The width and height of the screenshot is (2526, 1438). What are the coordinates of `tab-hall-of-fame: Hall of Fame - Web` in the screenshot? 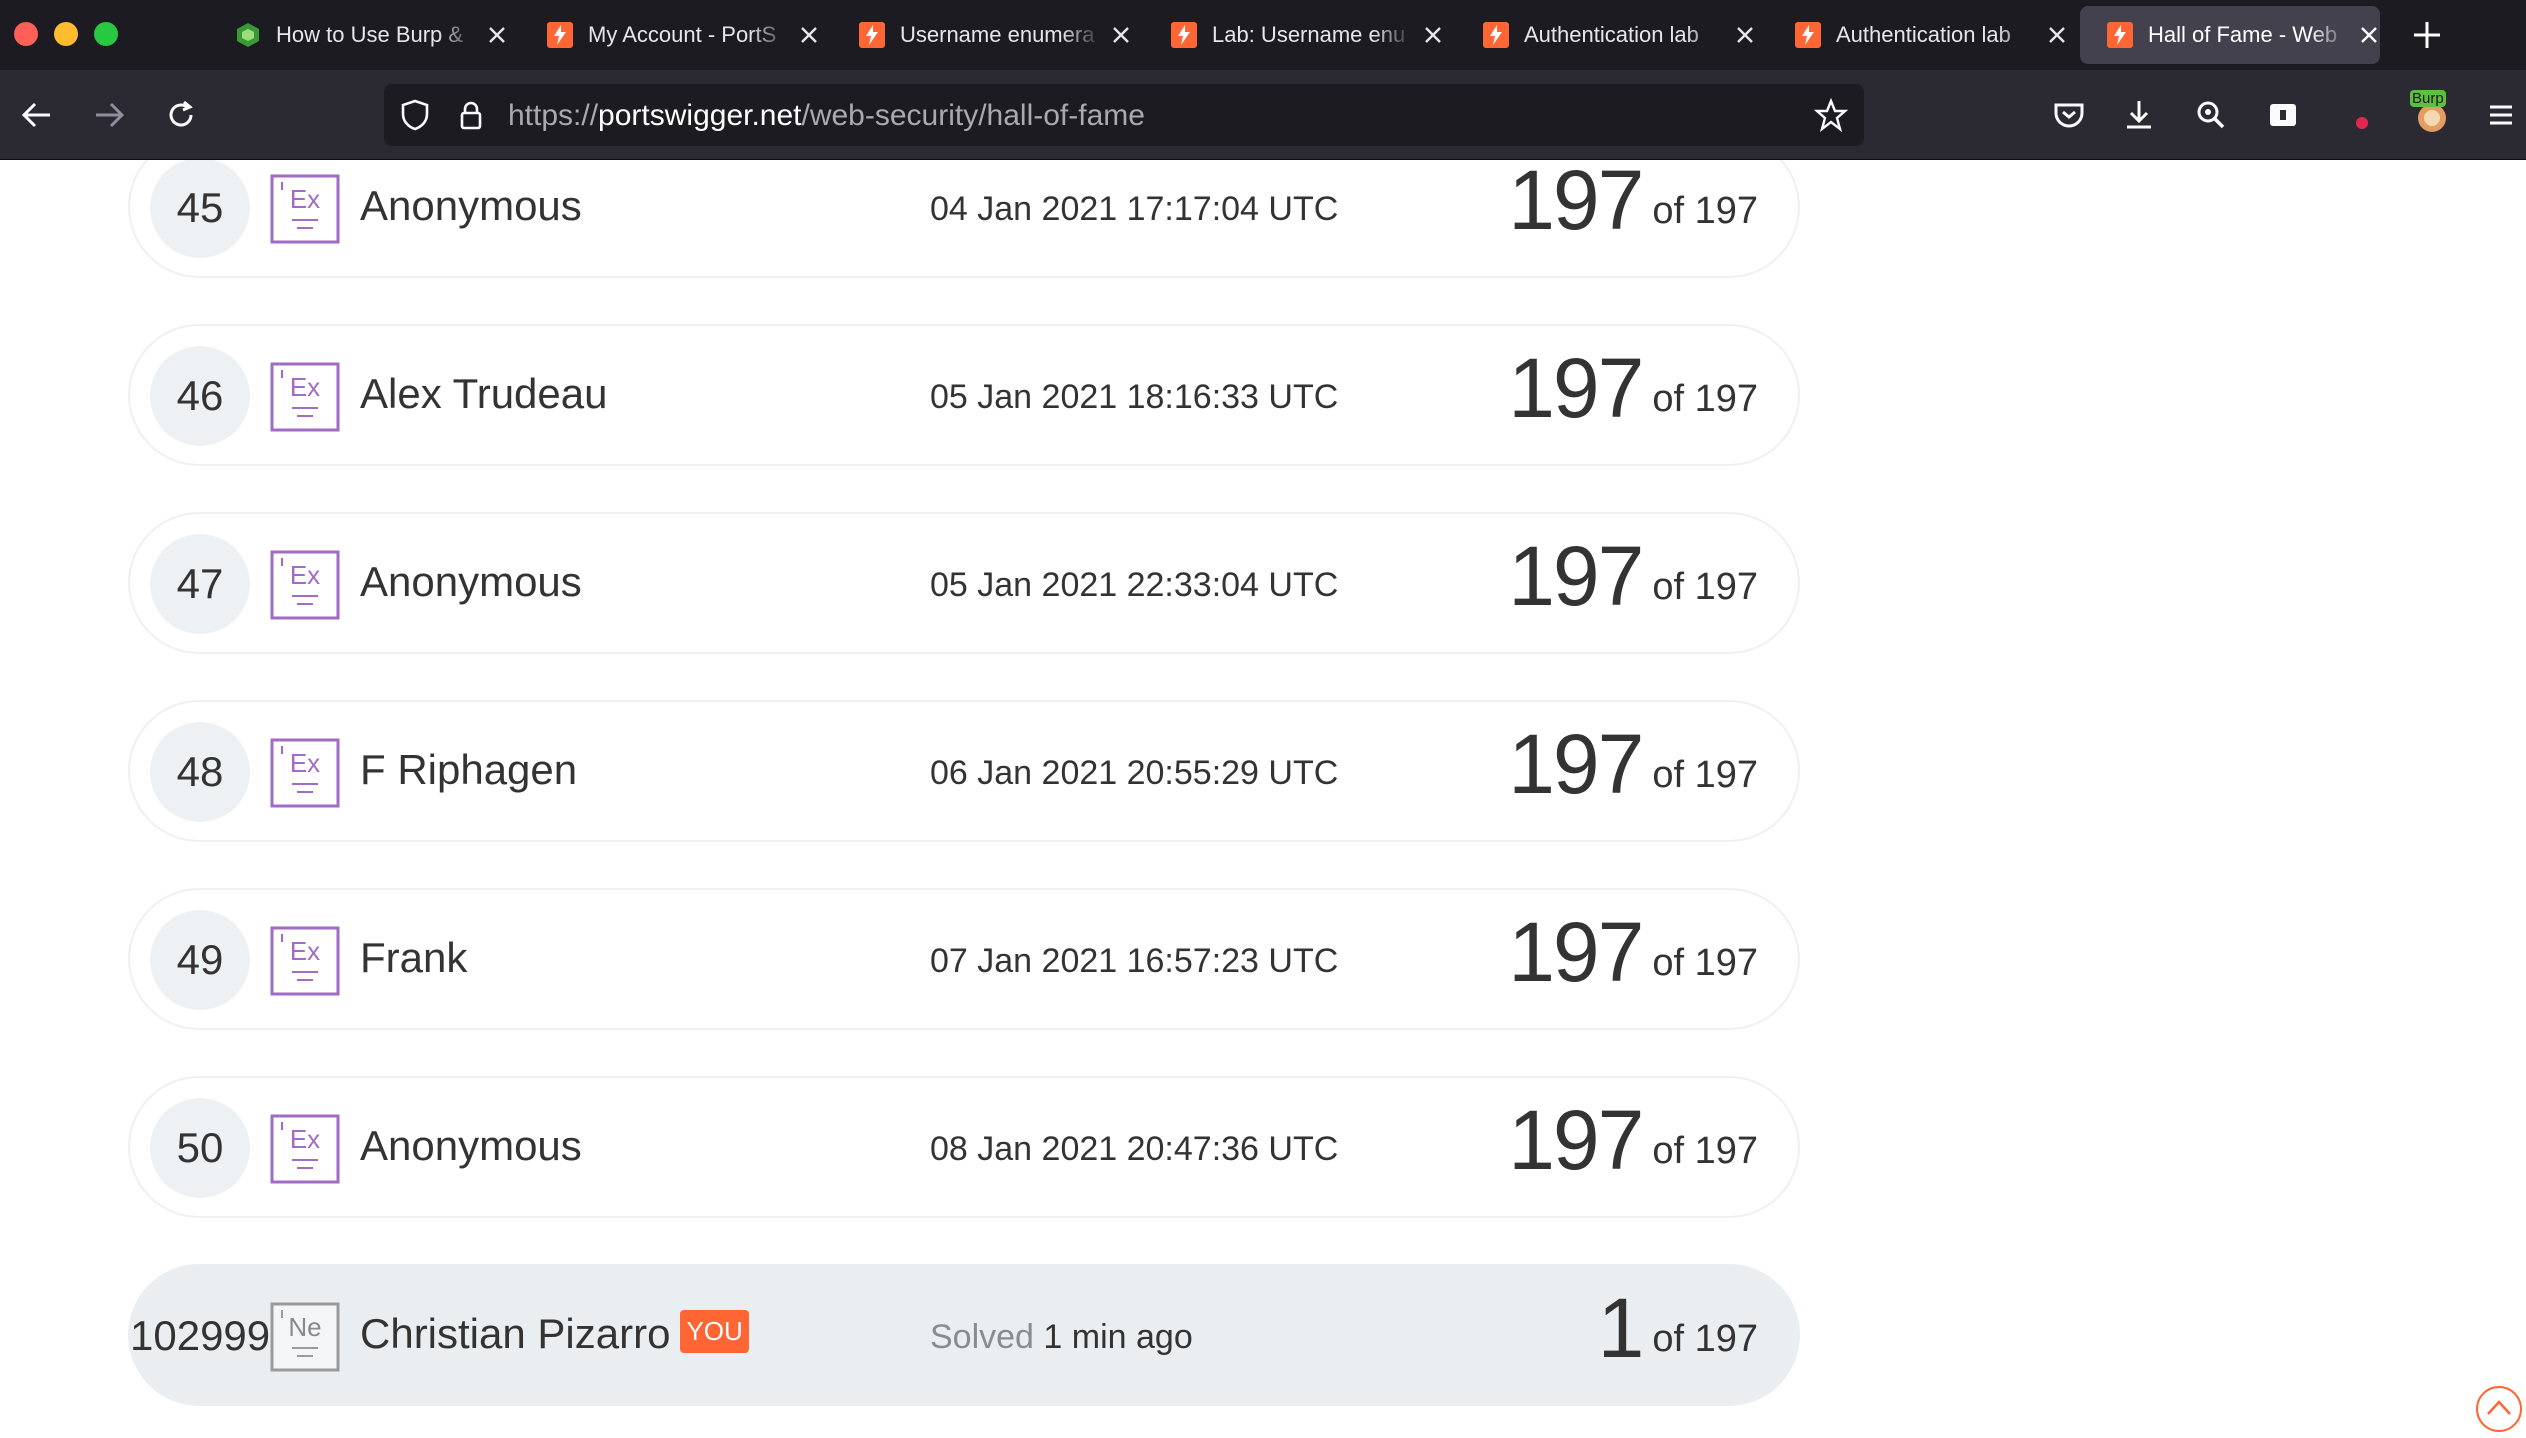 It's located at (2230, 35).